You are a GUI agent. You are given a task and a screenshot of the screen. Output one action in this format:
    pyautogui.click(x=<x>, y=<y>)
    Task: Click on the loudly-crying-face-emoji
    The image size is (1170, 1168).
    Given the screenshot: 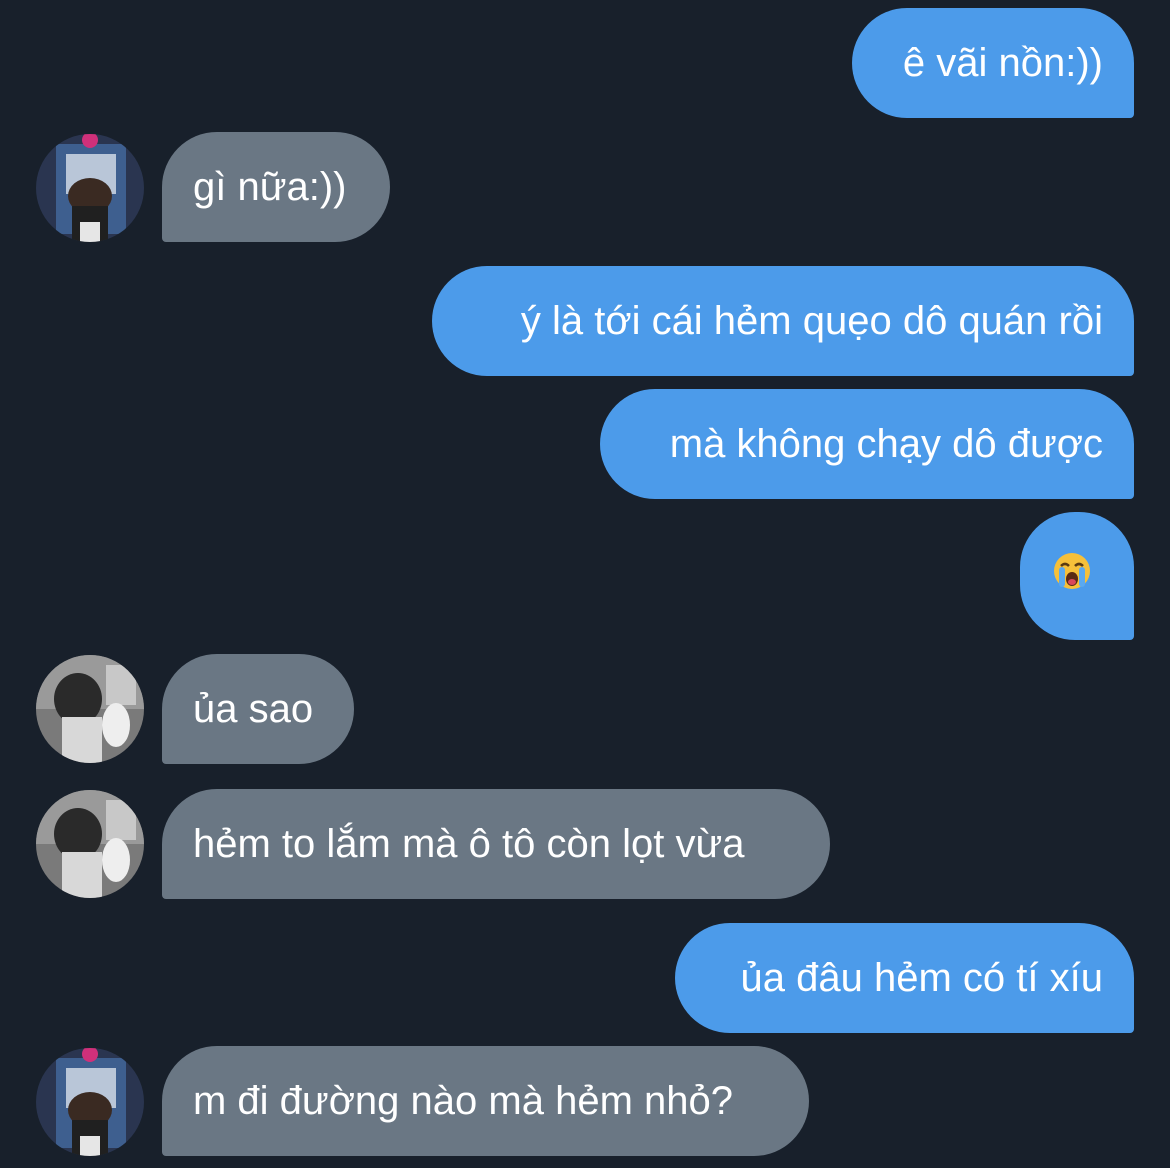 What is the action you would take?
    pyautogui.click(x=1072, y=578)
    